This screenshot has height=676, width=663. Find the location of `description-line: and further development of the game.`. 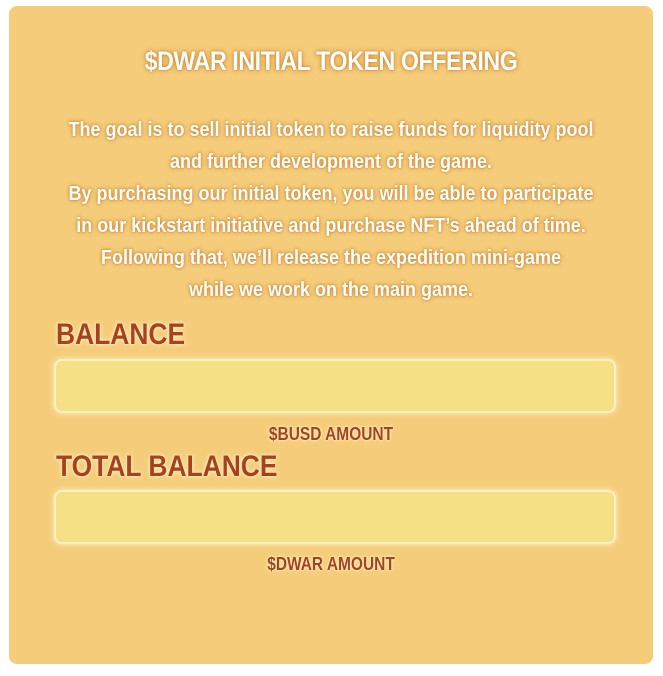

description-line: and further development of the game. is located at coordinates (331, 162).